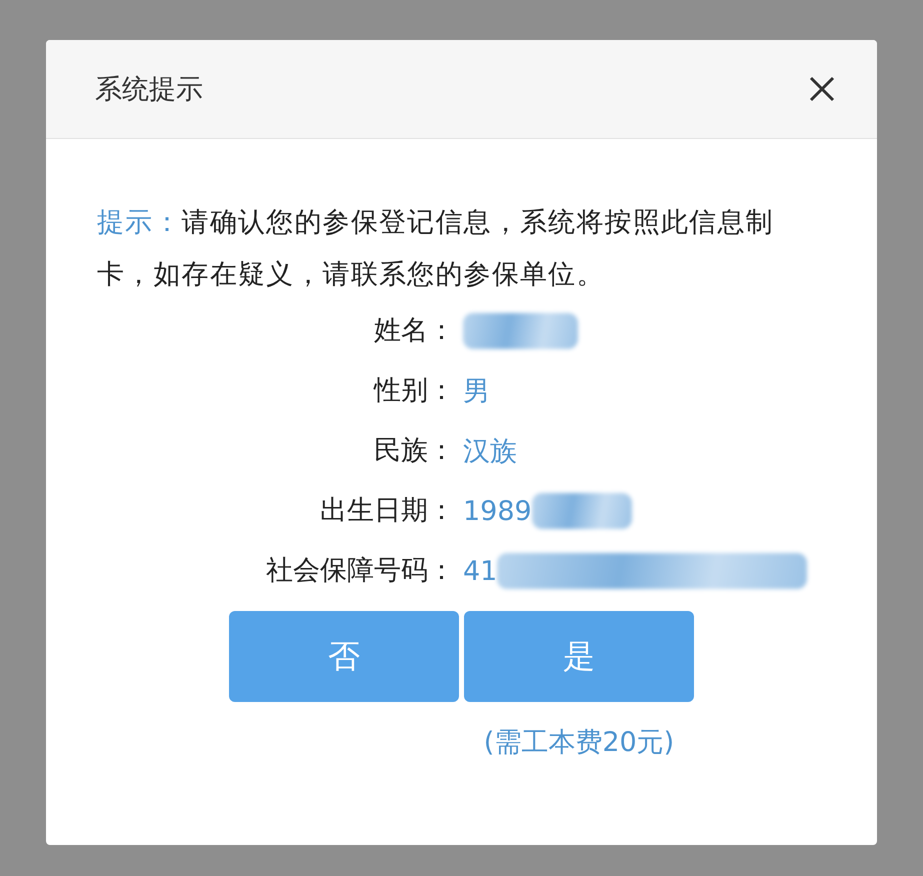  Describe the element at coordinates (436, 249) in the screenshot. I see `prompt-message: 提示：请确认您的参保登记信息，系统将按照此信息制卡，如存在疑义，请联系您的参保单位。` at that location.